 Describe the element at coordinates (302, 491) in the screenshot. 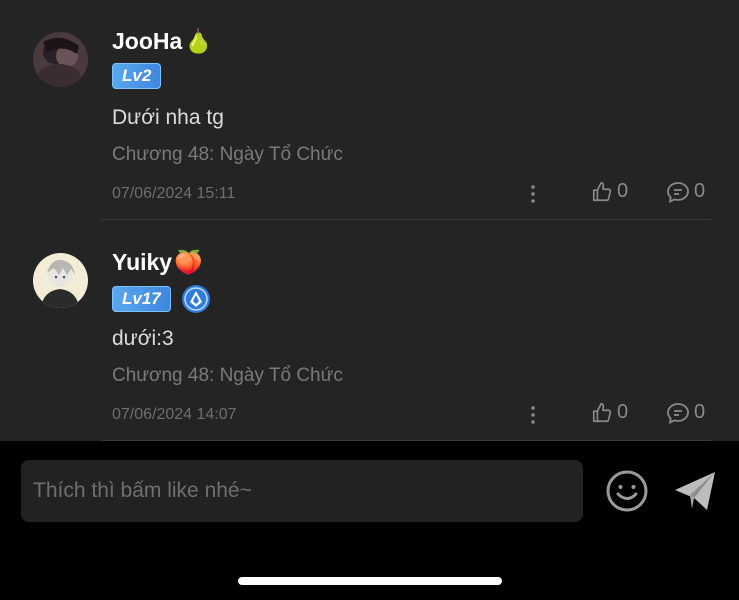

I see `comment-input` at that location.